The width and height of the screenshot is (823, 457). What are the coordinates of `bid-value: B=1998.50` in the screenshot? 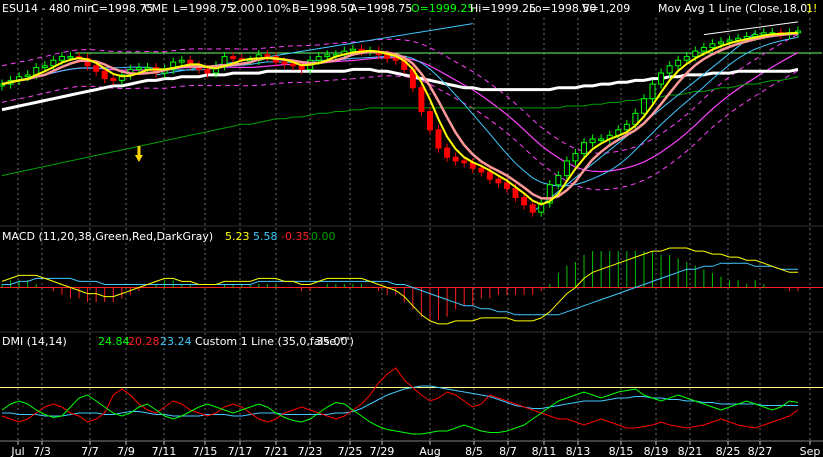 It's located at (323, 8).